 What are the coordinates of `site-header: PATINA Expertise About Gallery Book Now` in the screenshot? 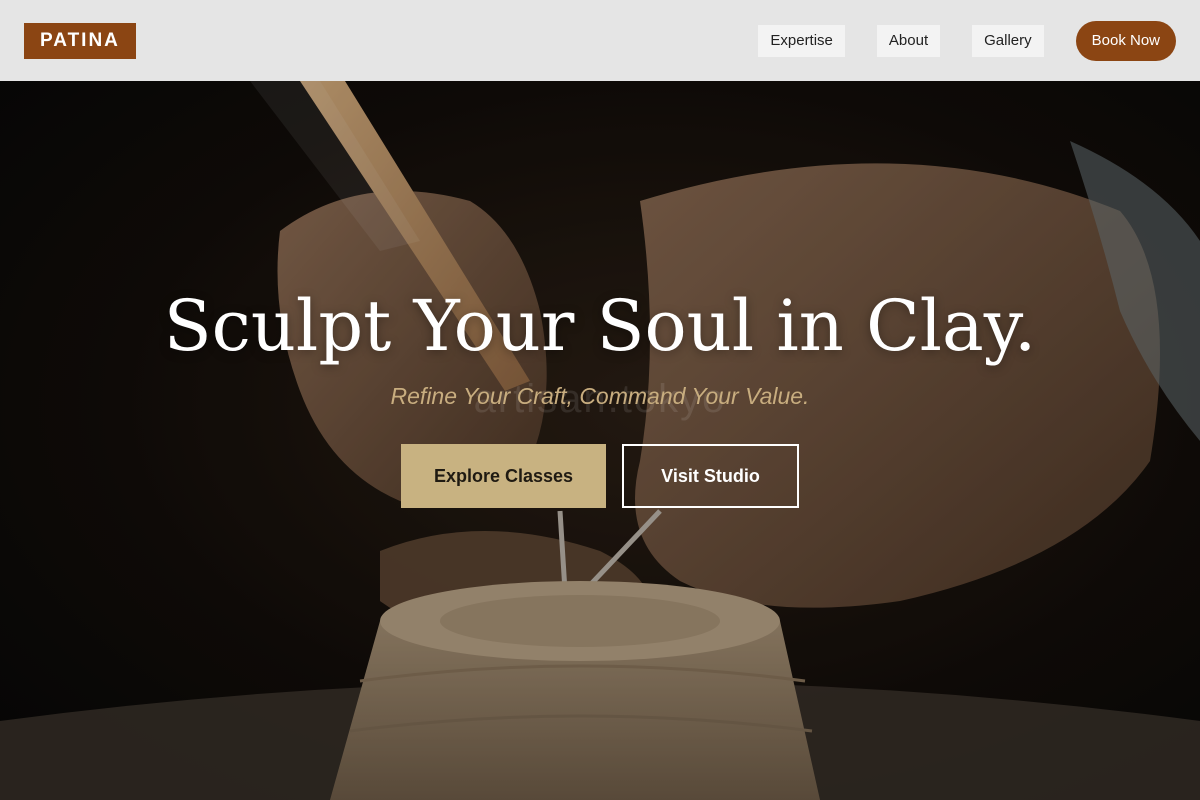 It's located at (600, 40).